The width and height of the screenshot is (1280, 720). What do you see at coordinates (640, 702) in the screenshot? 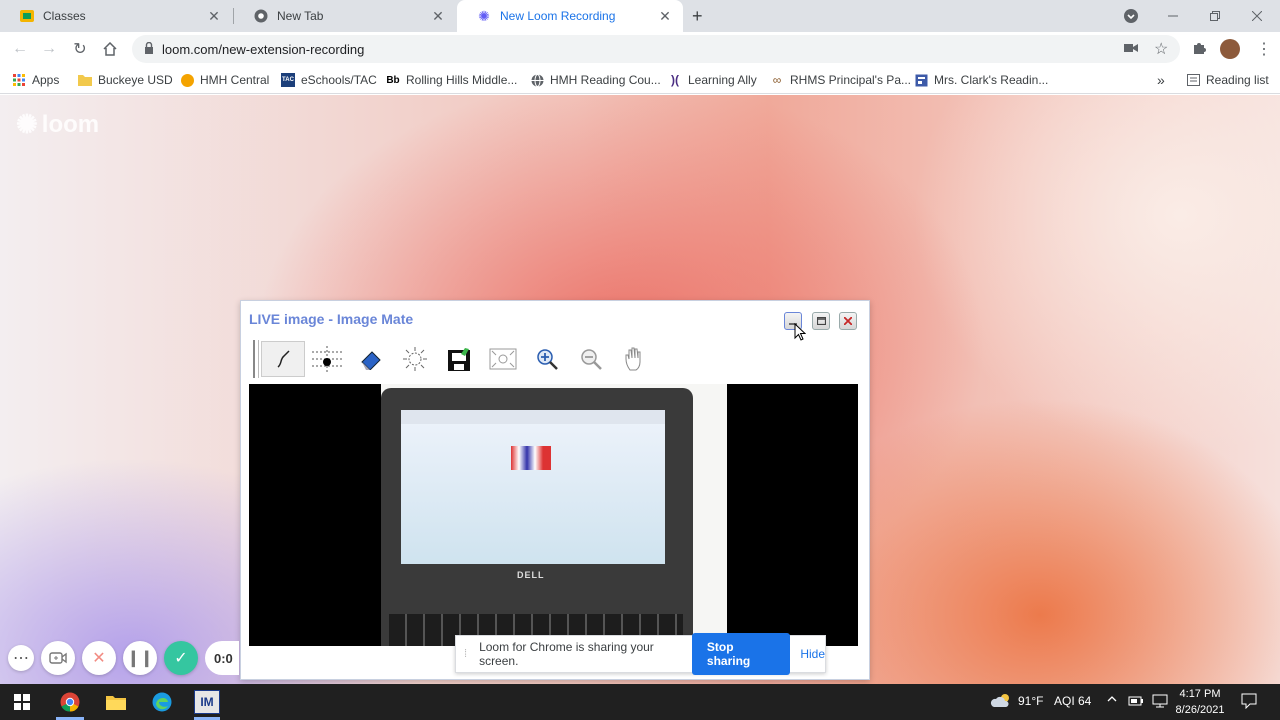
I see `windows-taskbar: IM 91°F AQI 64 4:17 PM 8/26/2021` at bounding box center [640, 702].